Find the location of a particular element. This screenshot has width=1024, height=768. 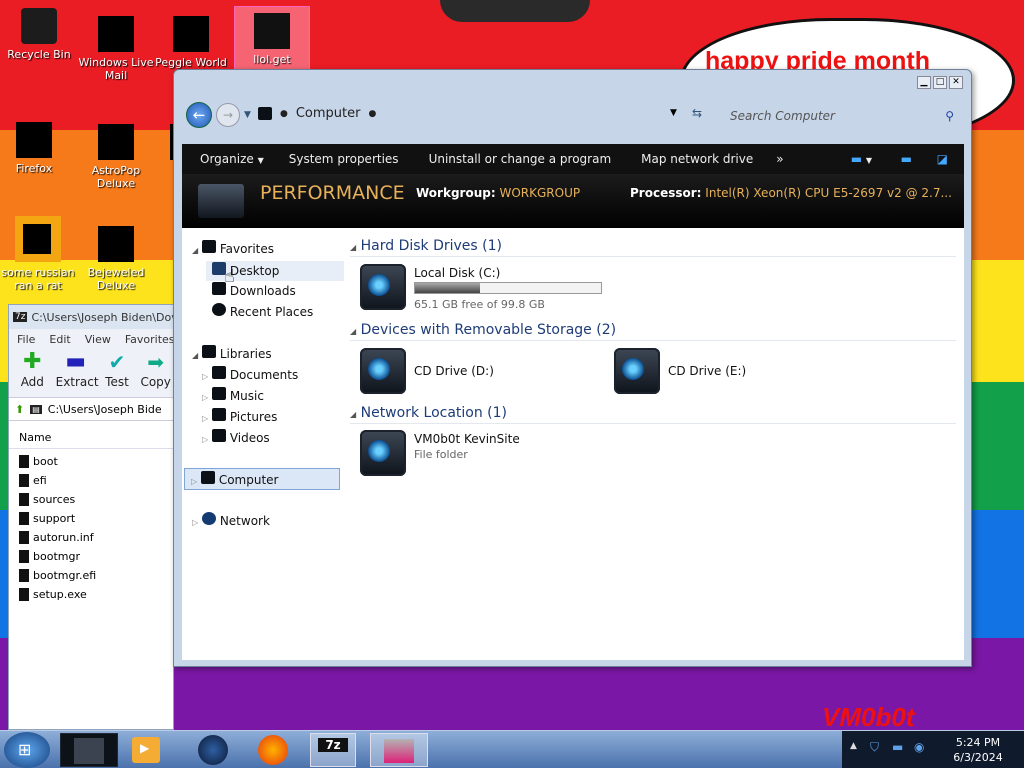

network-tray-icon: ▬ is located at coordinates (897, 747).